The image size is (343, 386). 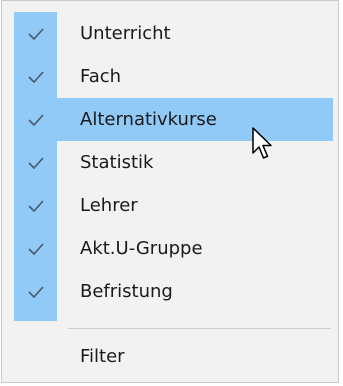 I want to click on menu-item-label: Statistik, so click(x=117, y=162).